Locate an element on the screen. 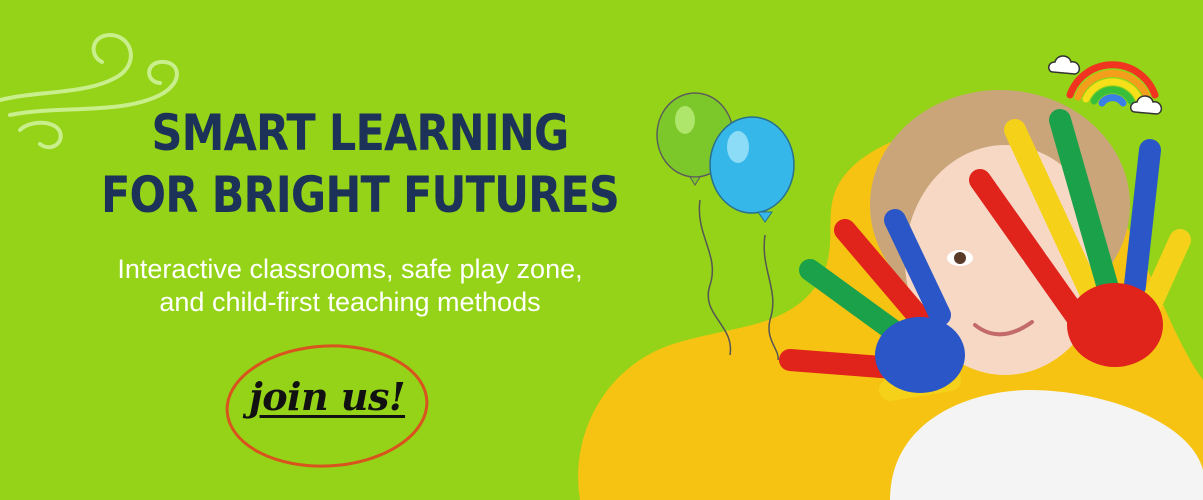  headline-line-1: SMART LEARNING is located at coordinates (360, 133).